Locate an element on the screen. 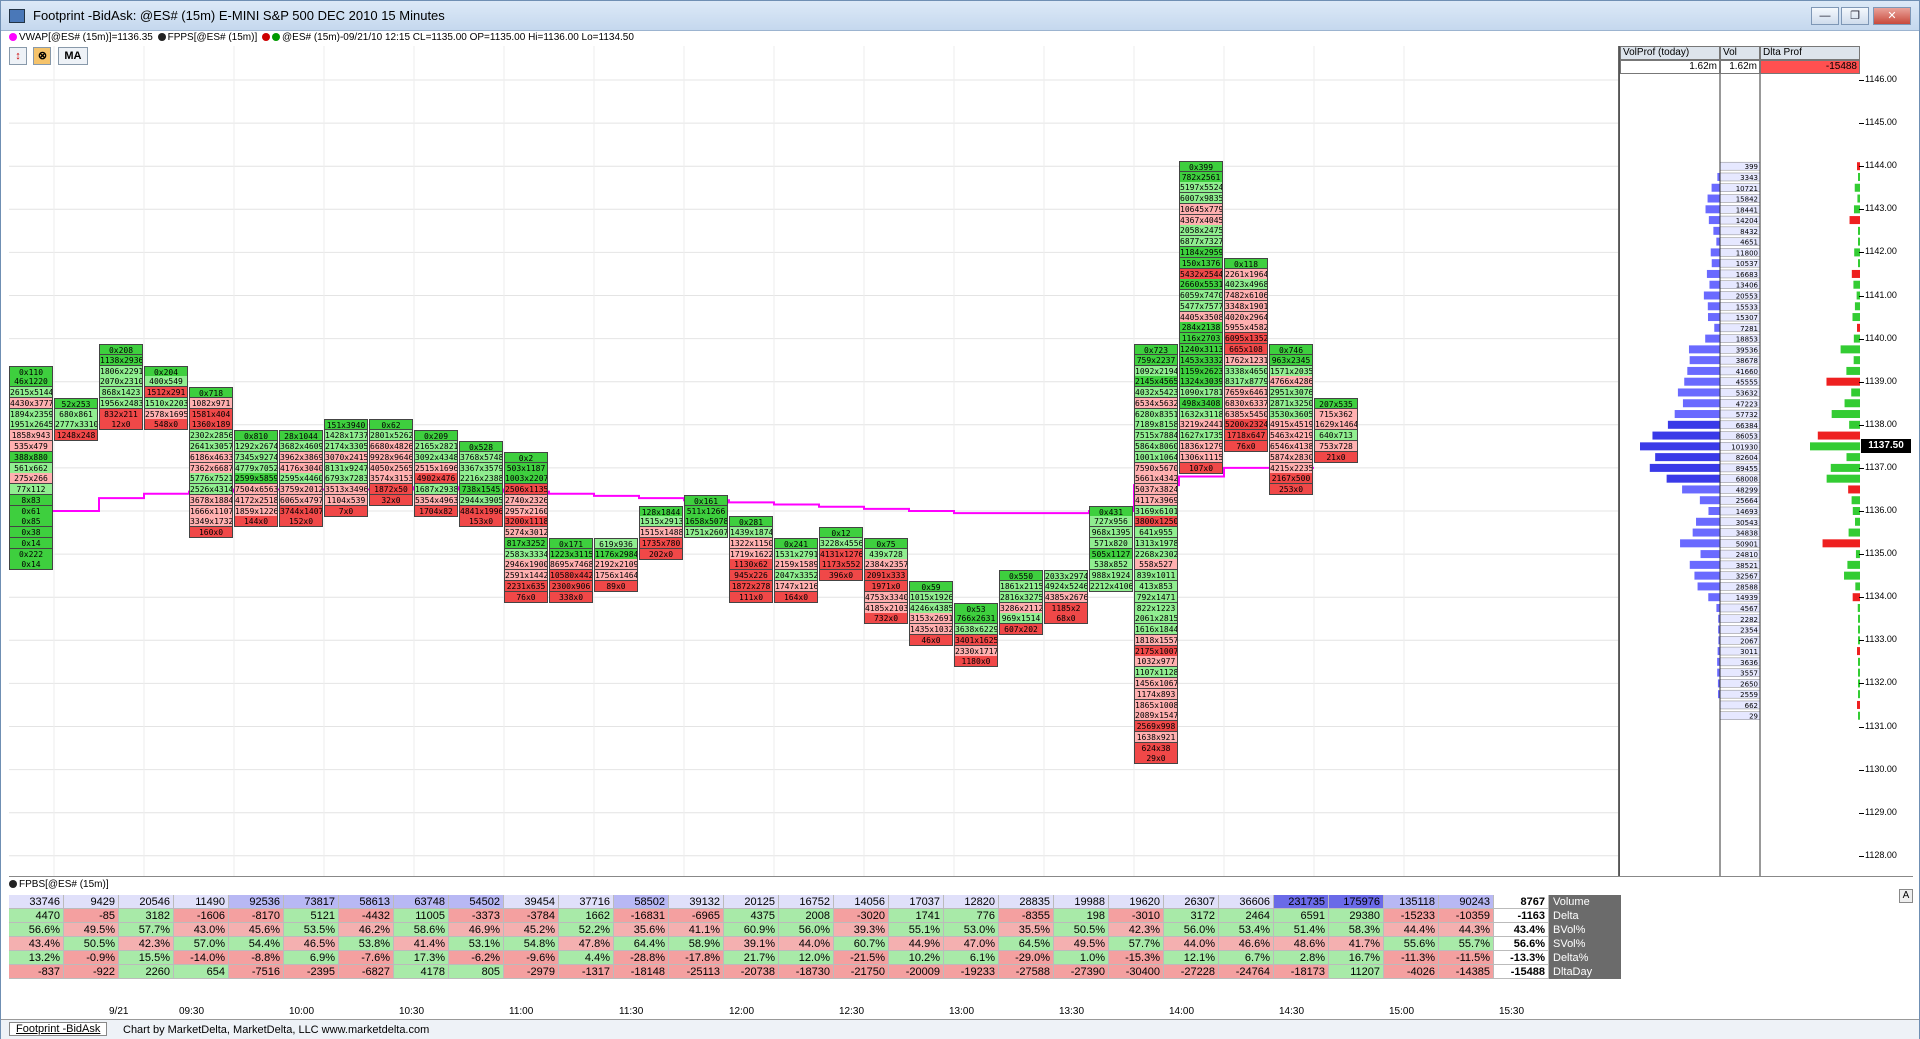 This screenshot has width=1920, height=1039. tab-footprint: Footprint -BidAsk is located at coordinates (58, 1029).